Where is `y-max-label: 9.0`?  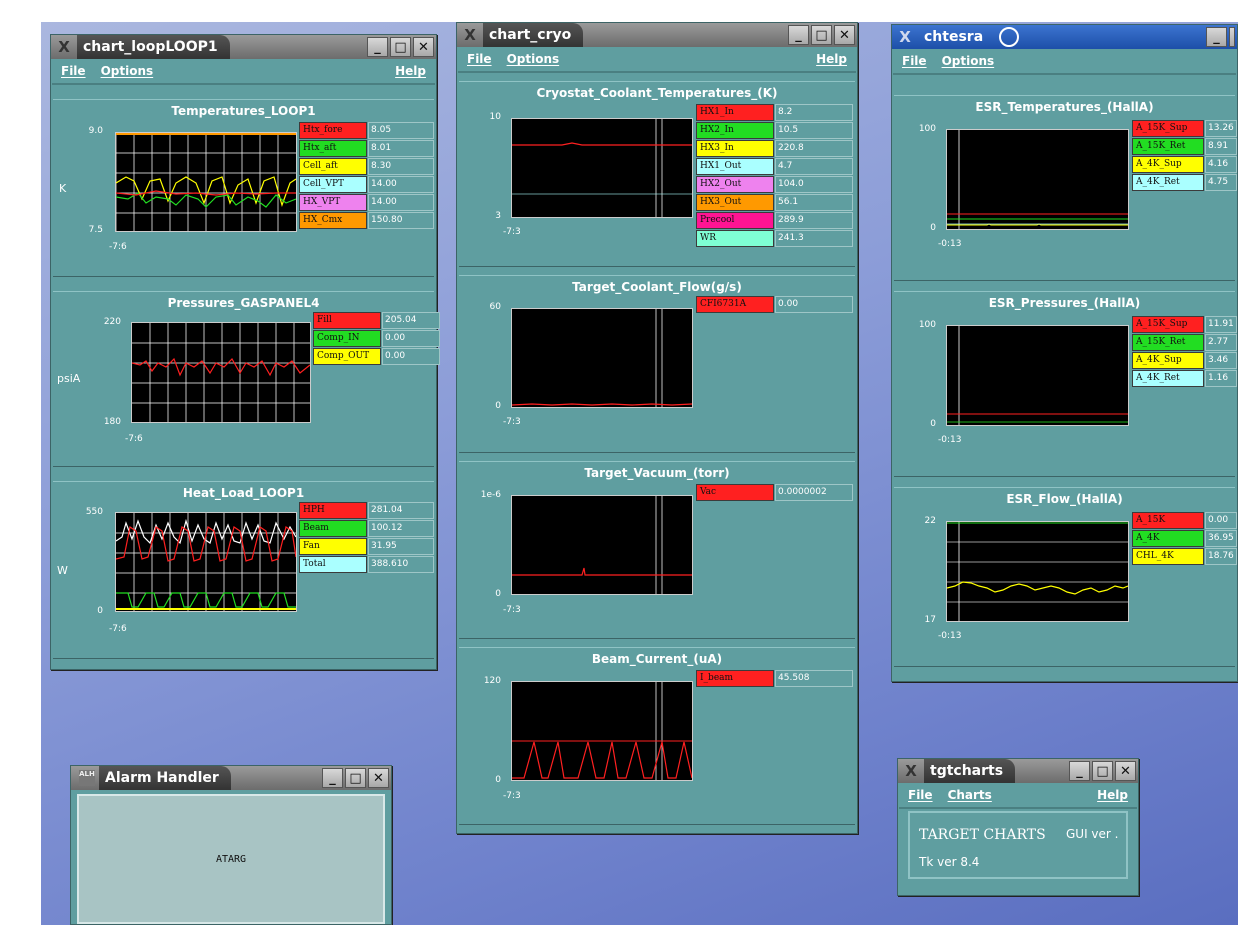 y-max-label: 9.0 is located at coordinates (95, 131).